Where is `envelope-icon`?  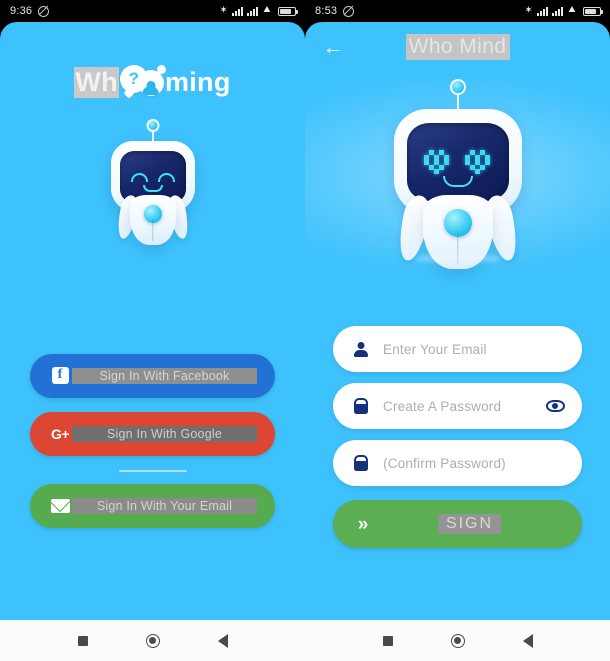 envelope-icon is located at coordinates (60, 506).